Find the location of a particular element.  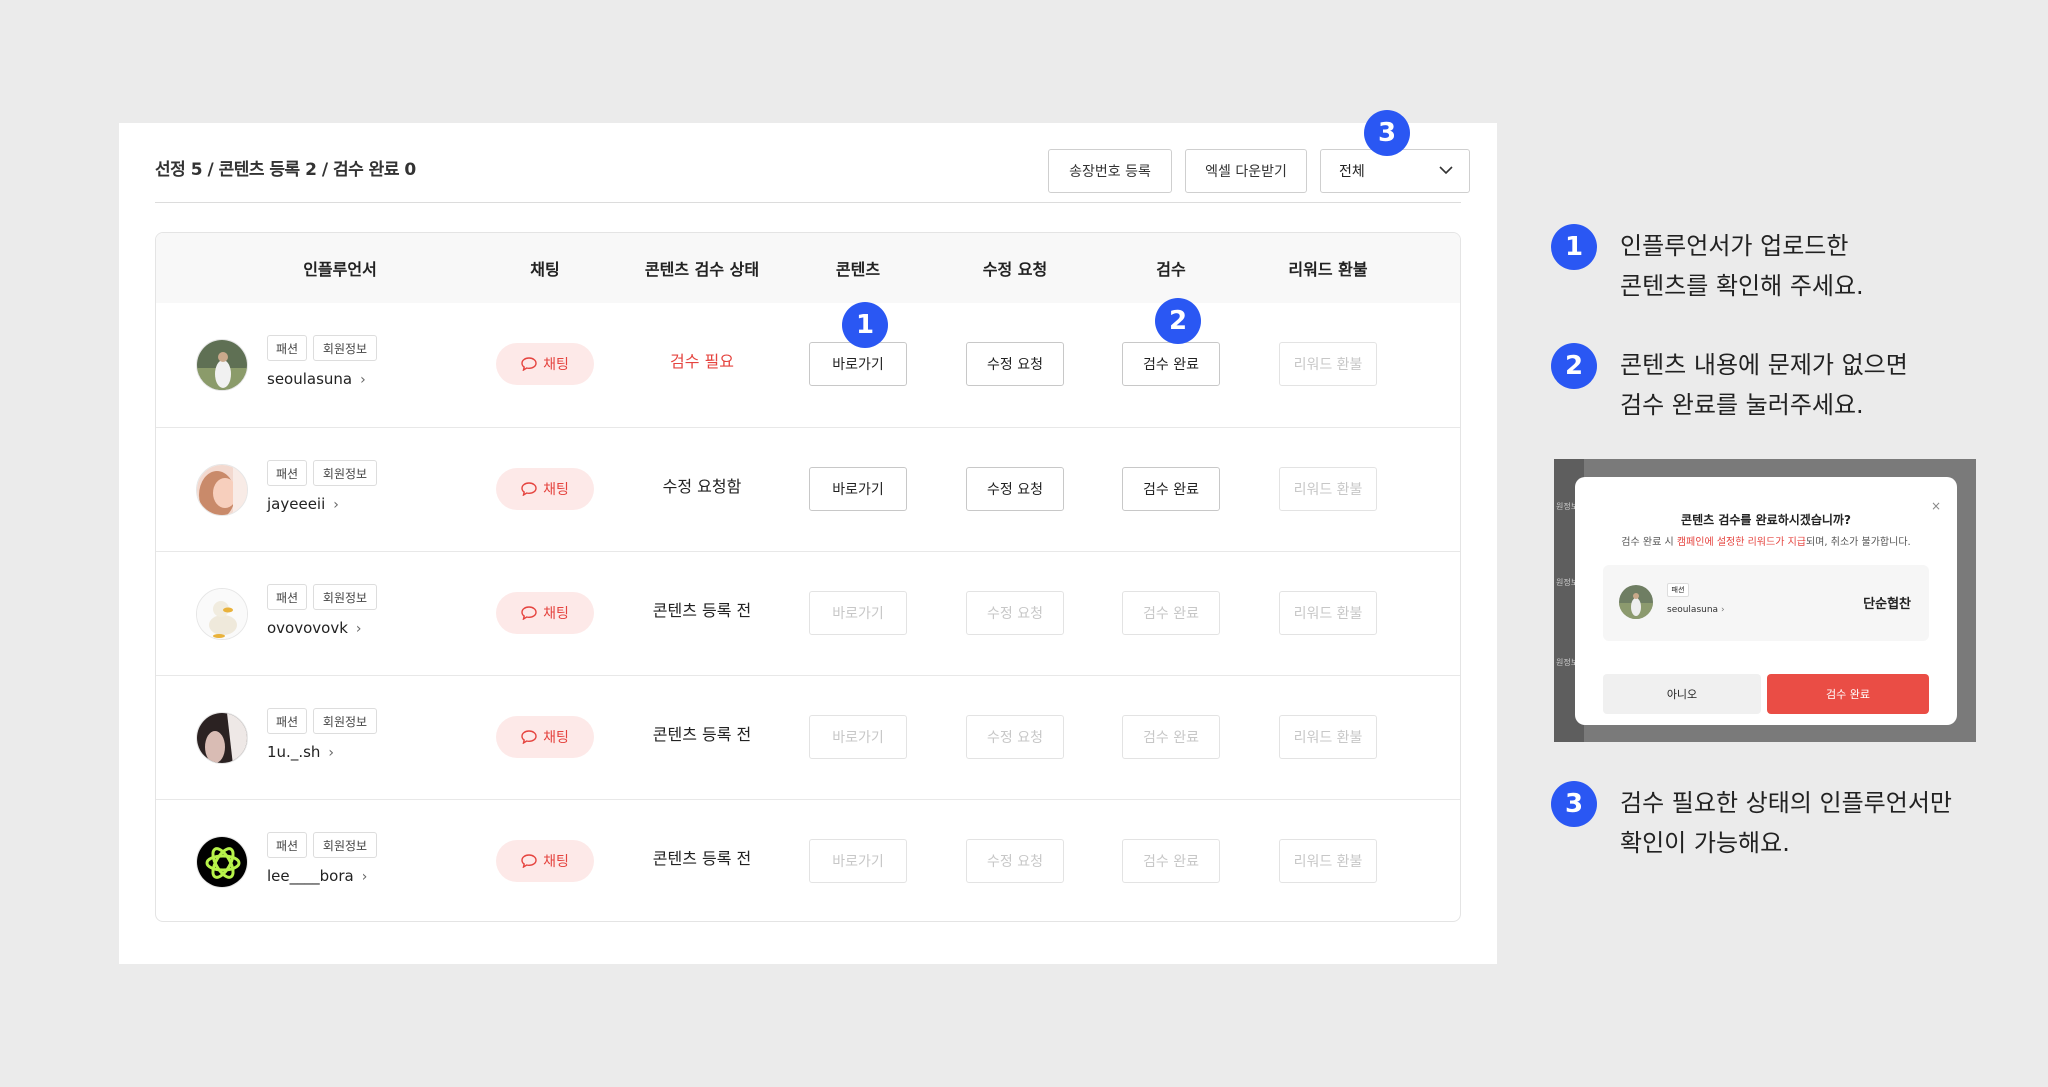

influencer-username: lee____bora › is located at coordinates (317, 876).